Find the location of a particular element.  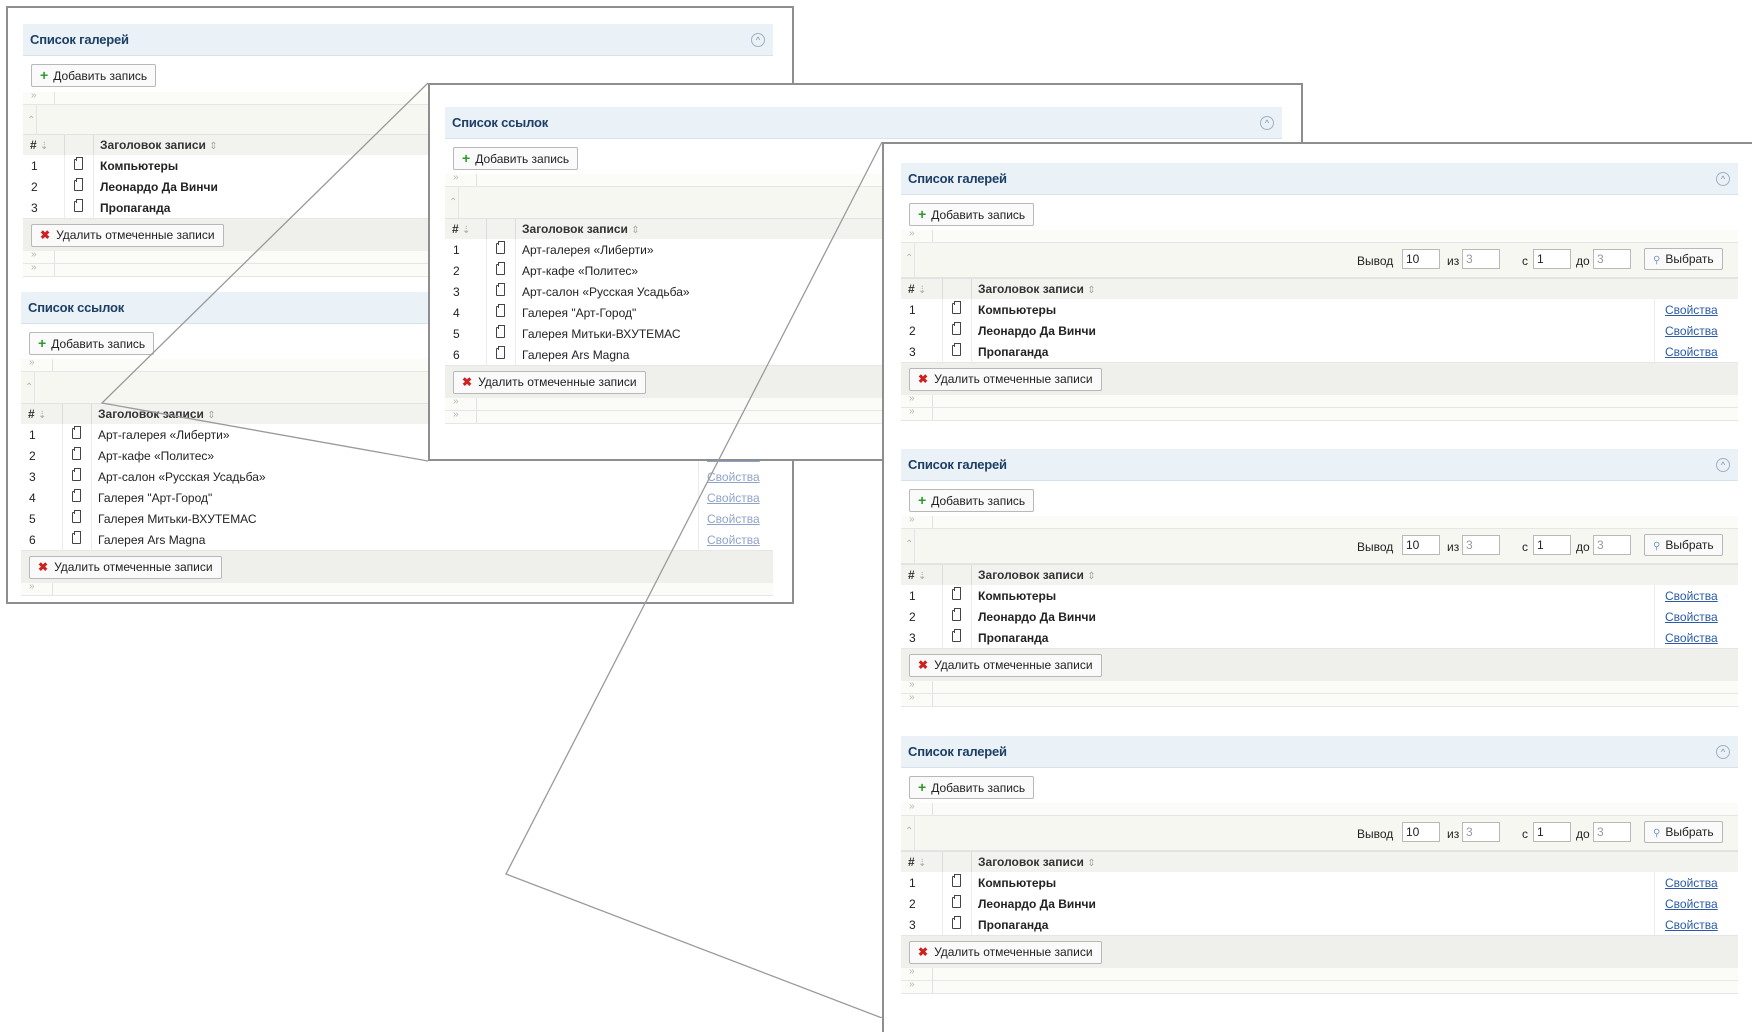

table-row: 4 Галерея "Арт-Город" Свойства is located at coordinates (397, 498).